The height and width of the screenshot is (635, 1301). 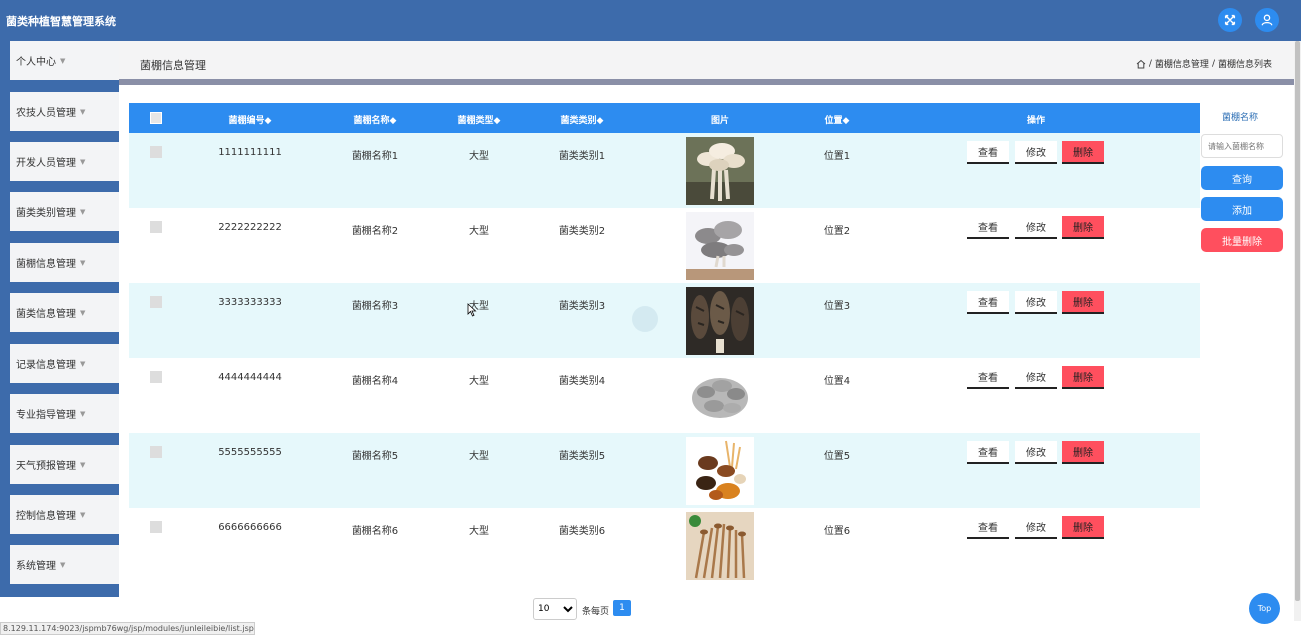 I want to click on click-ripple, so click(x=645, y=319).